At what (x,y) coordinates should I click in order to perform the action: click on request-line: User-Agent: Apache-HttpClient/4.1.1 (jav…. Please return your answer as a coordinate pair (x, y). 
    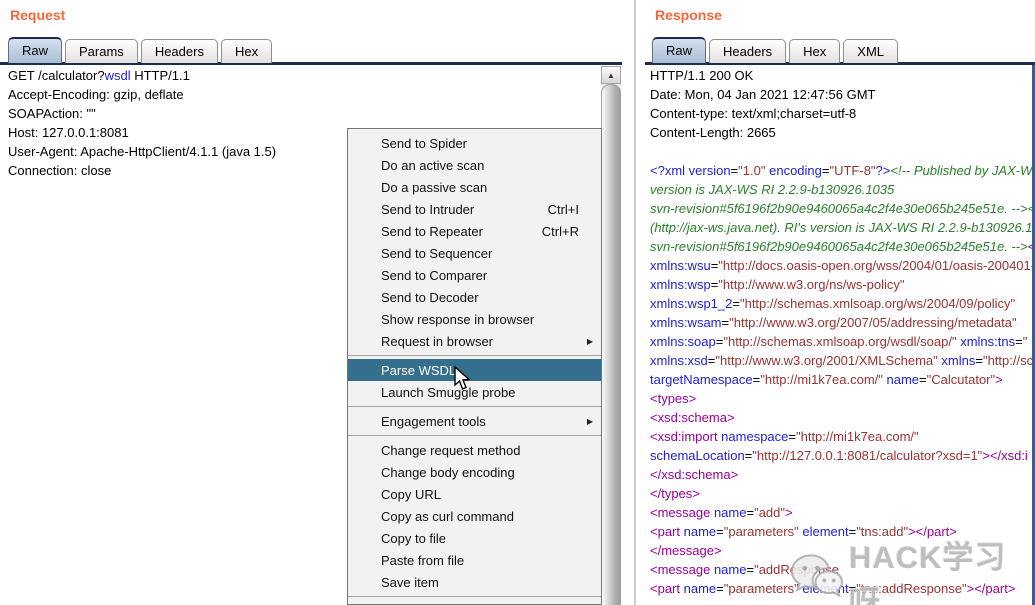
    Looking at the image, I should click on (142, 151).